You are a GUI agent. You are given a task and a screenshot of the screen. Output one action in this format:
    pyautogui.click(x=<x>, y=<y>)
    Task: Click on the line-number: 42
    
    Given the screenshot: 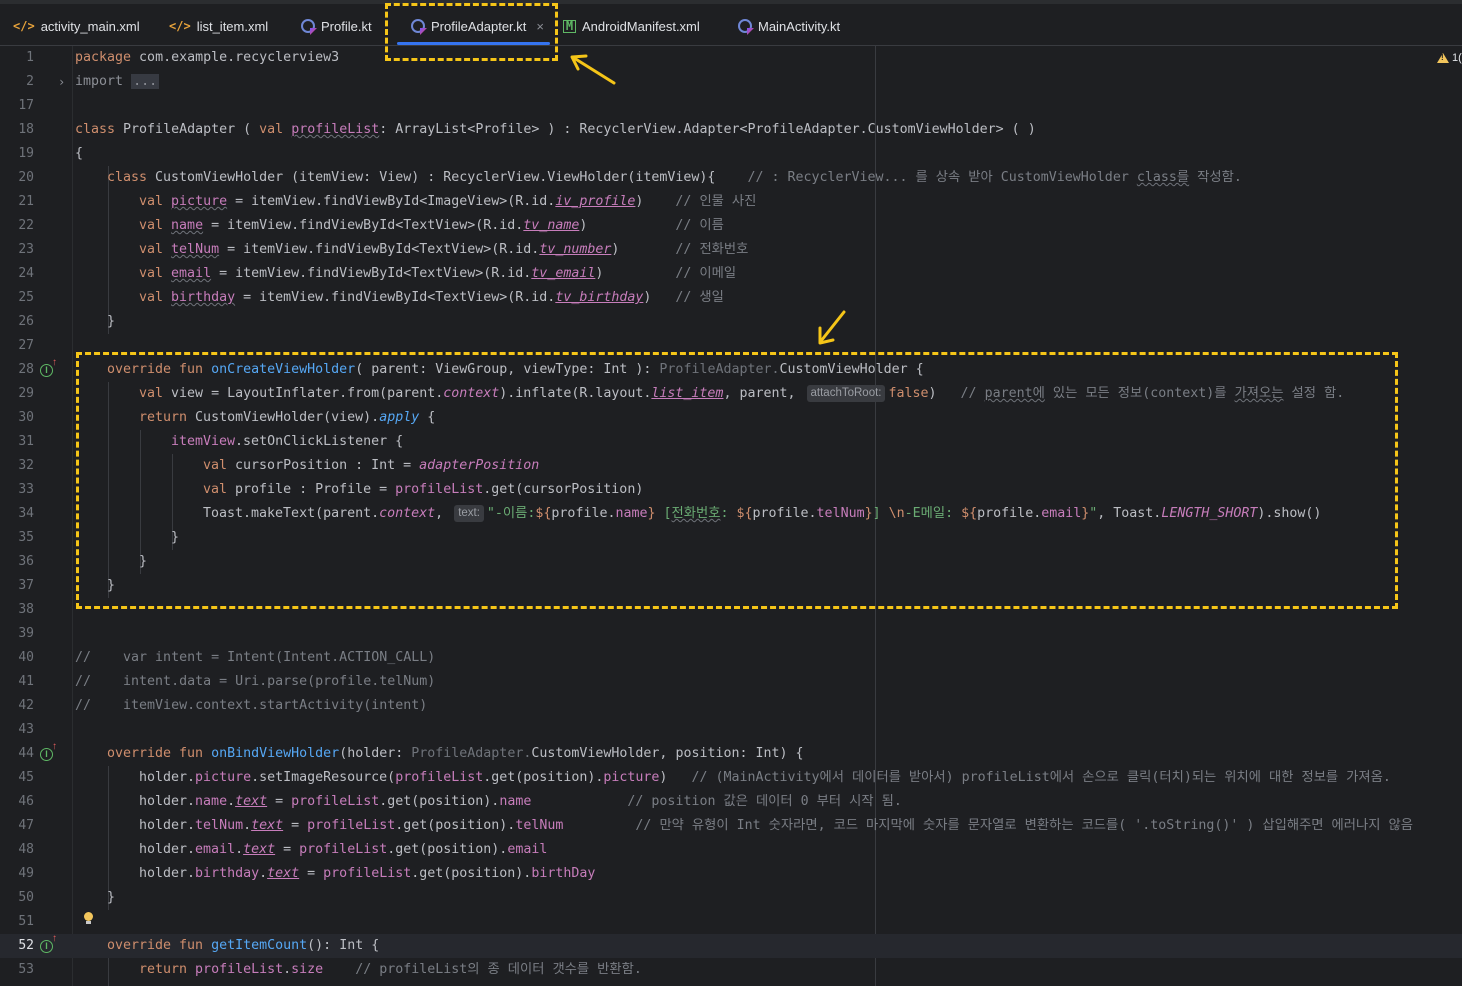 What is the action you would take?
    pyautogui.click(x=26, y=705)
    